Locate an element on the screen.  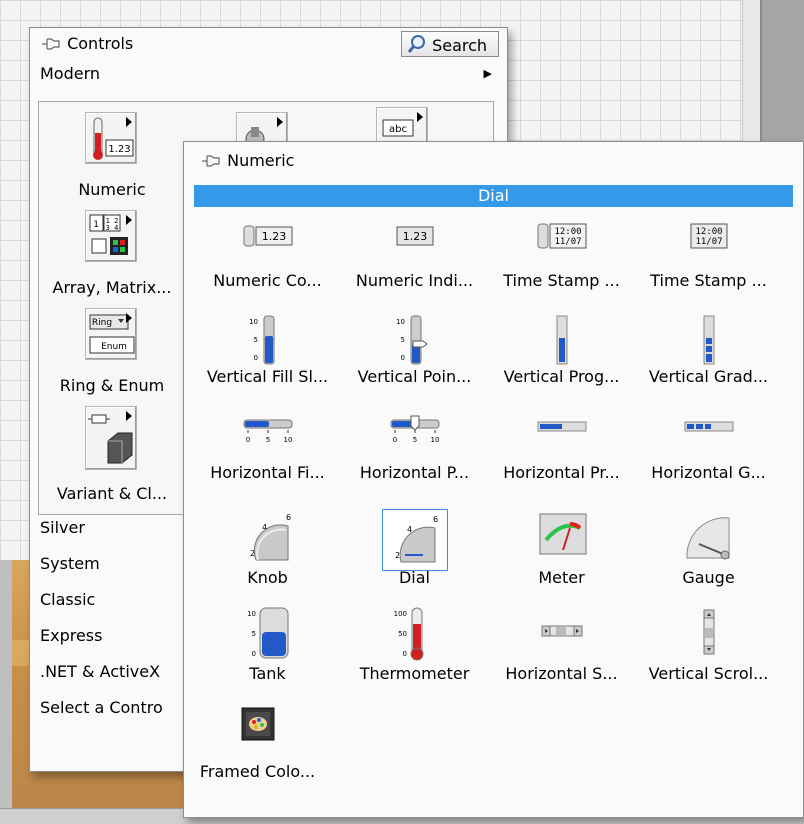
category-label-numeric: Numeric is located at coordinates (112, 189).